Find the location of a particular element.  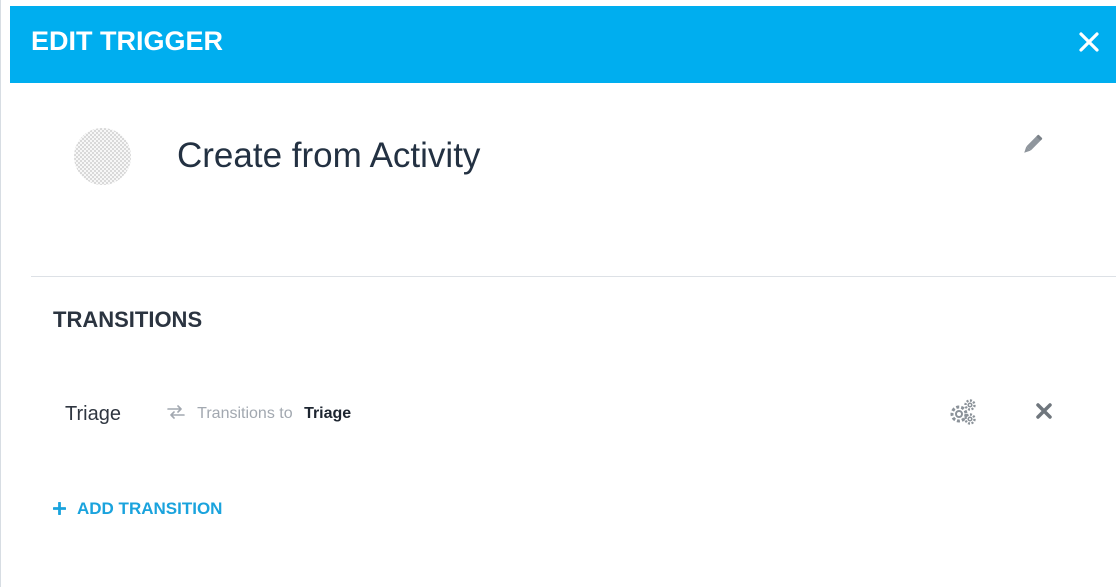

transition-row: Triage Transitions to Triage is located at coordinates (561, 414).